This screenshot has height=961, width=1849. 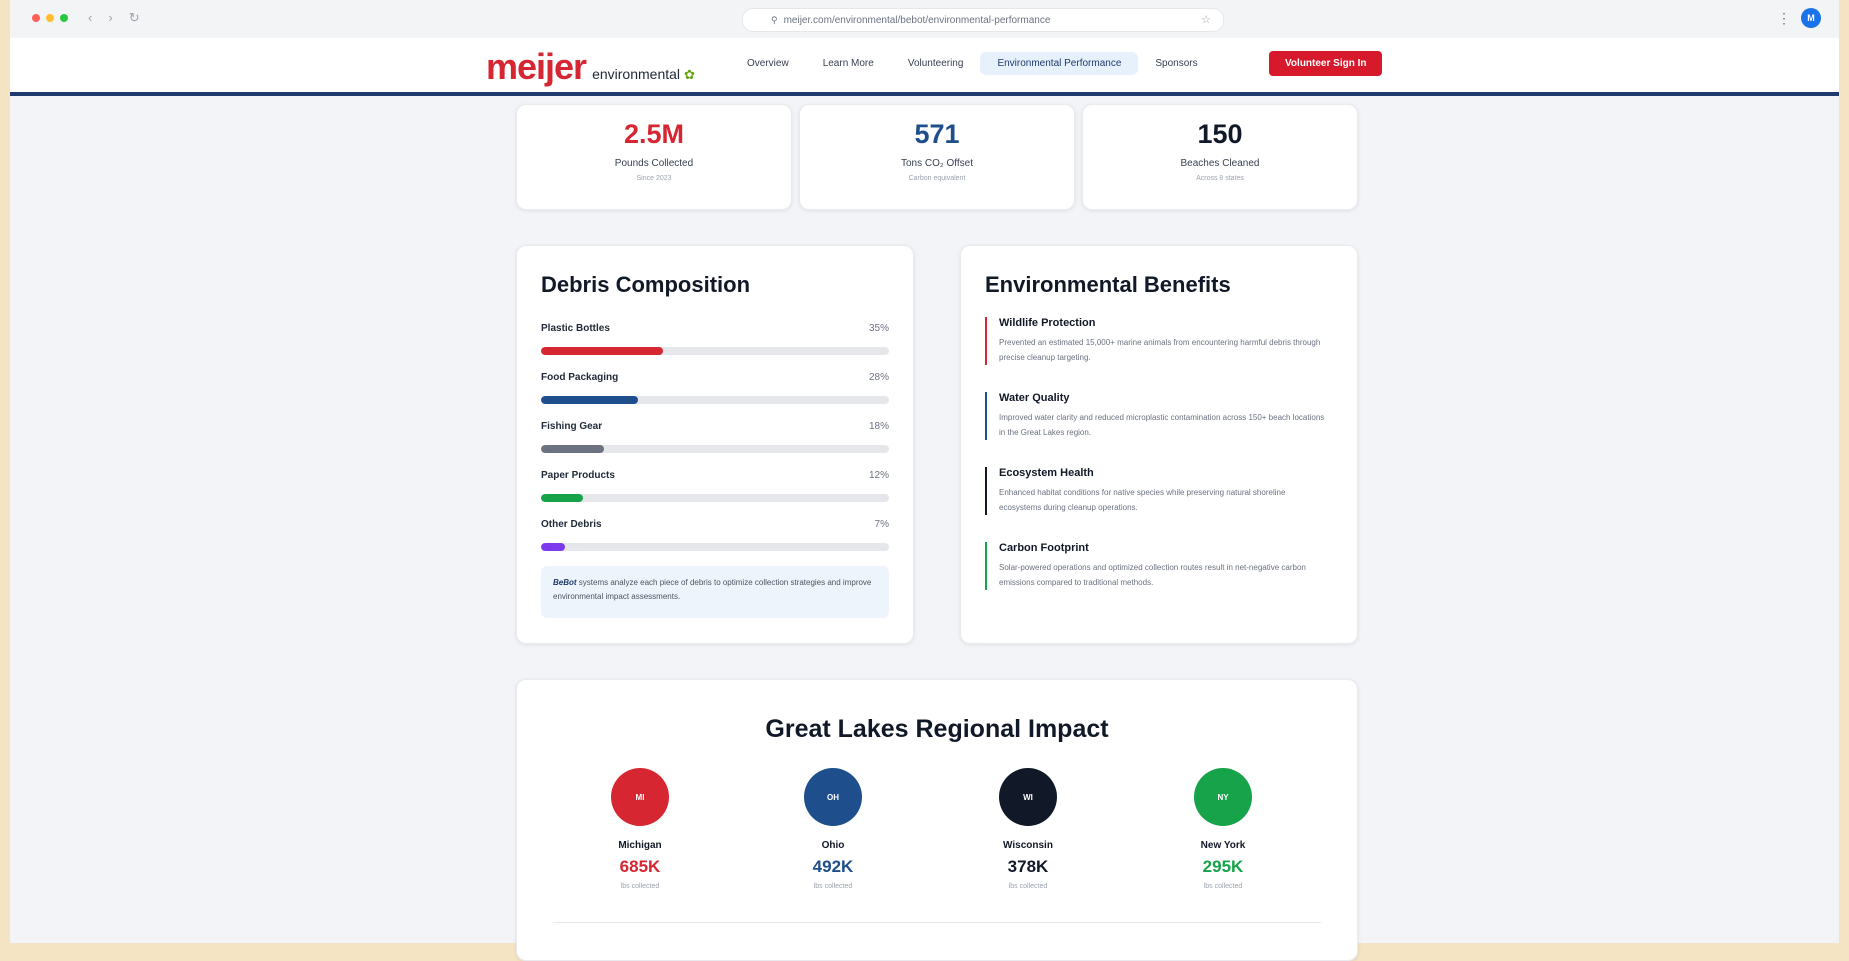 What do you see at coordinates (1047, 323) in the screenshot?
I see `benefit-title: Wildlife Protection` at bounding box center [1047, 323].